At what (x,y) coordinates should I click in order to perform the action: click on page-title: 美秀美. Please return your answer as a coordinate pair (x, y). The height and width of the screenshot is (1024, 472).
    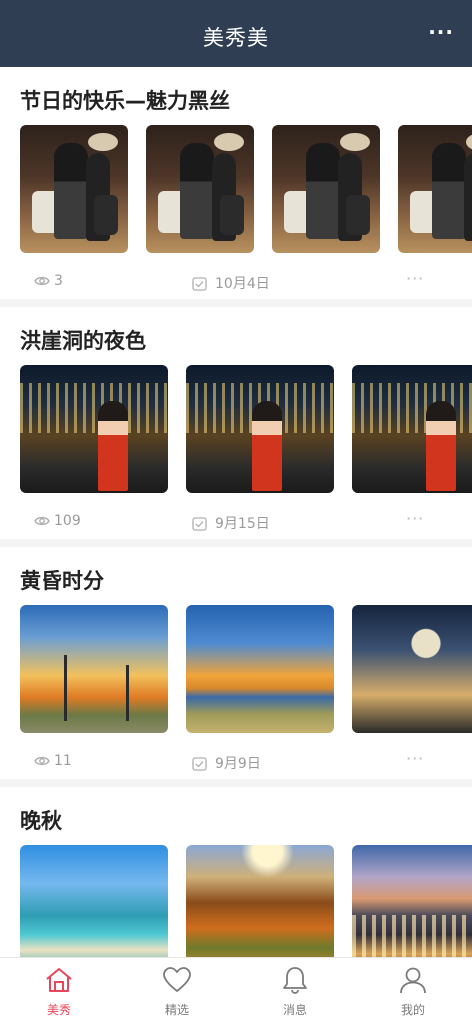
    Looking at the image, I should click on (236, 38).